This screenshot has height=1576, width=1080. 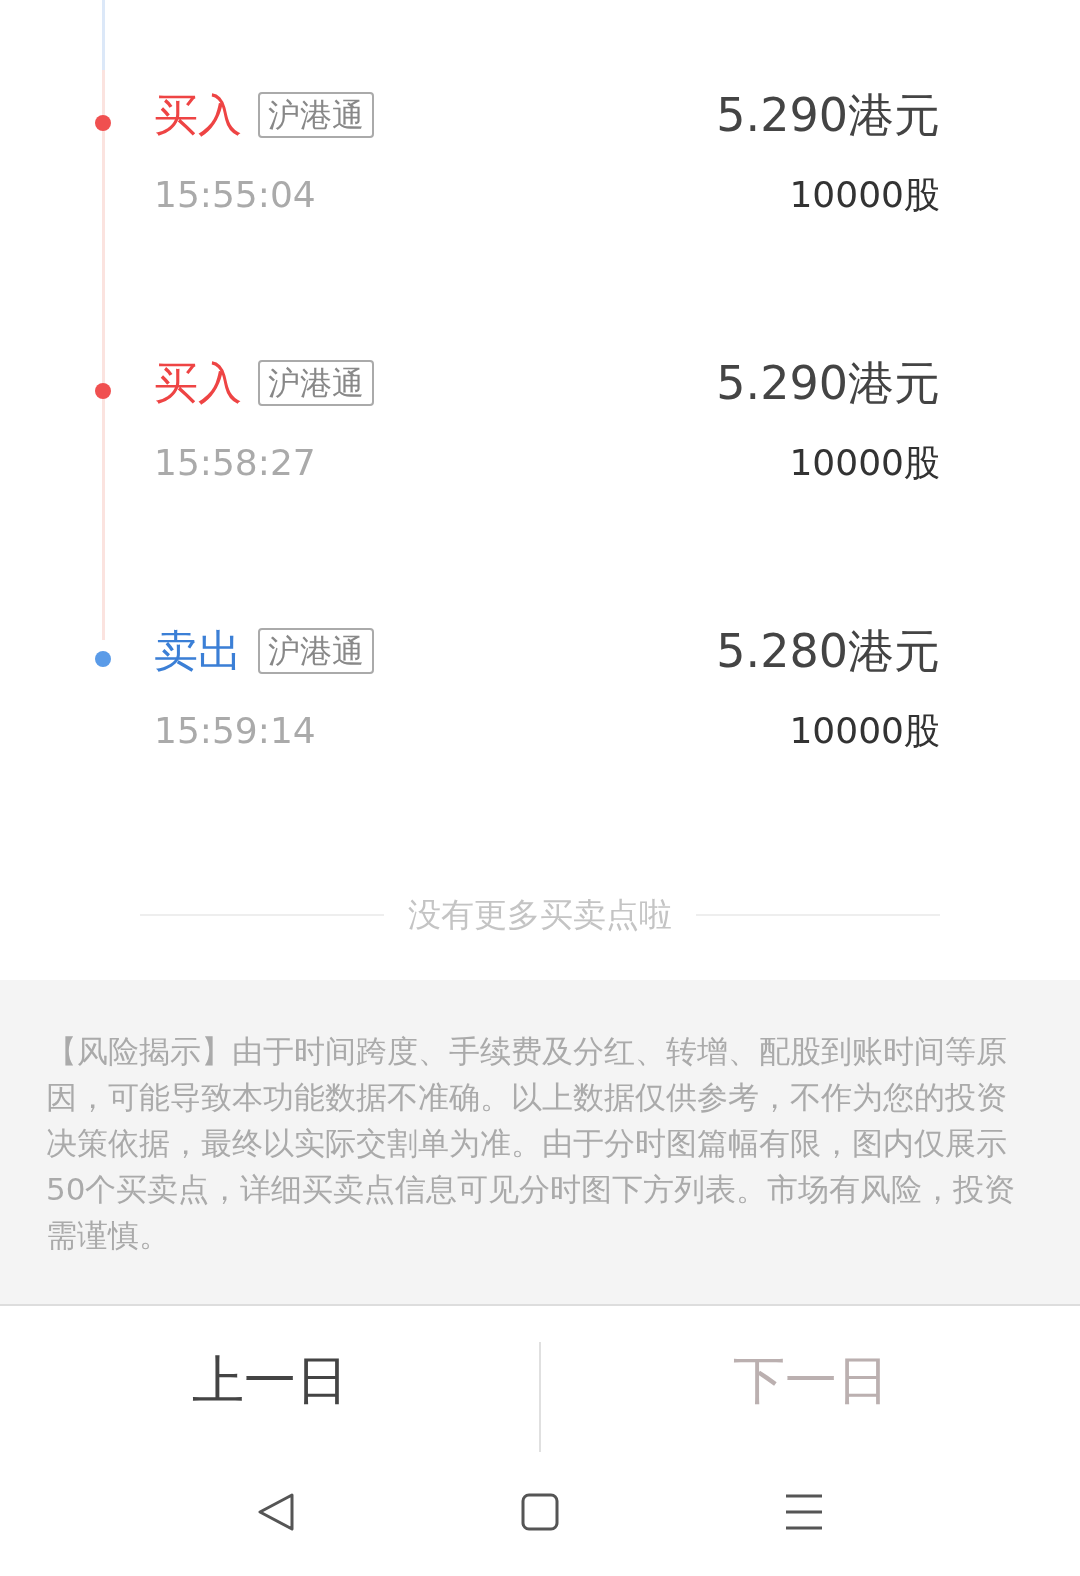 I want to click on trade-price: 5.280港元, so click(x=828, y=651).